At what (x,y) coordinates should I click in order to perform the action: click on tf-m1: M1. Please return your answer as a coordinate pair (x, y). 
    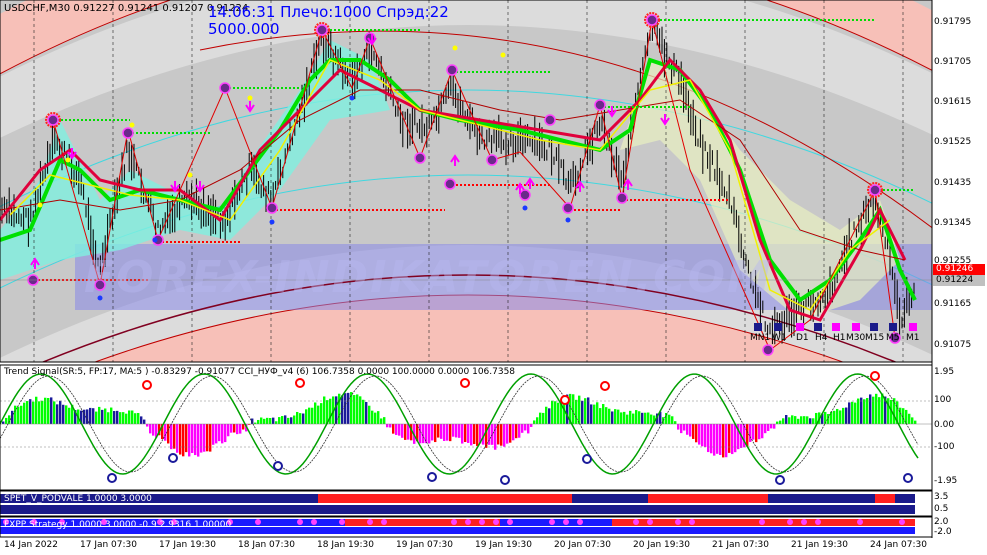
    Looking at the image, I should click on (913, 338).